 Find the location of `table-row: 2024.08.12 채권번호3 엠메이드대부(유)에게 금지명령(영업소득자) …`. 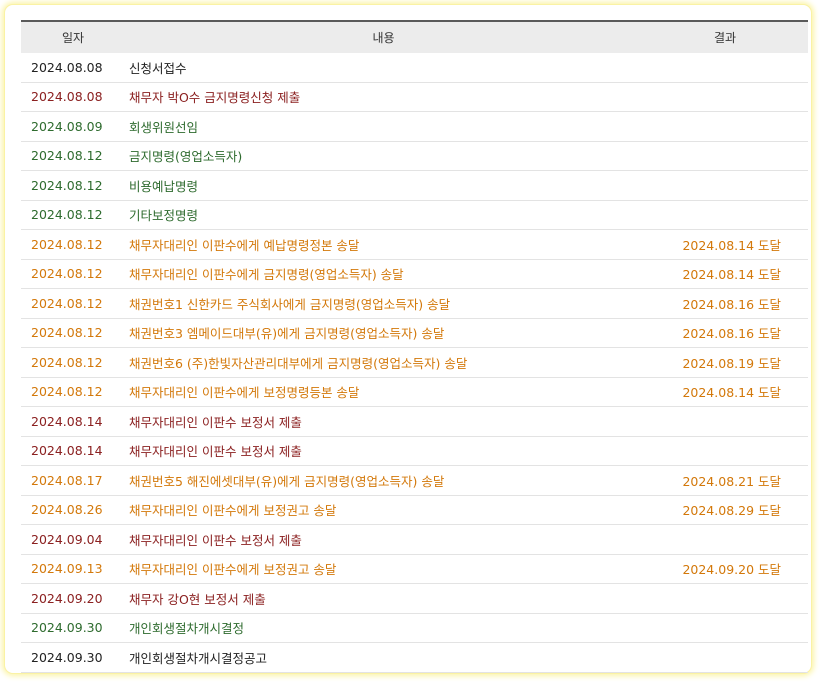

table-row: 2024.08.12 채권번호3 엠메이드대부(유)에게 금지명령(영업소득자) … is located at coordinates (414, 333).